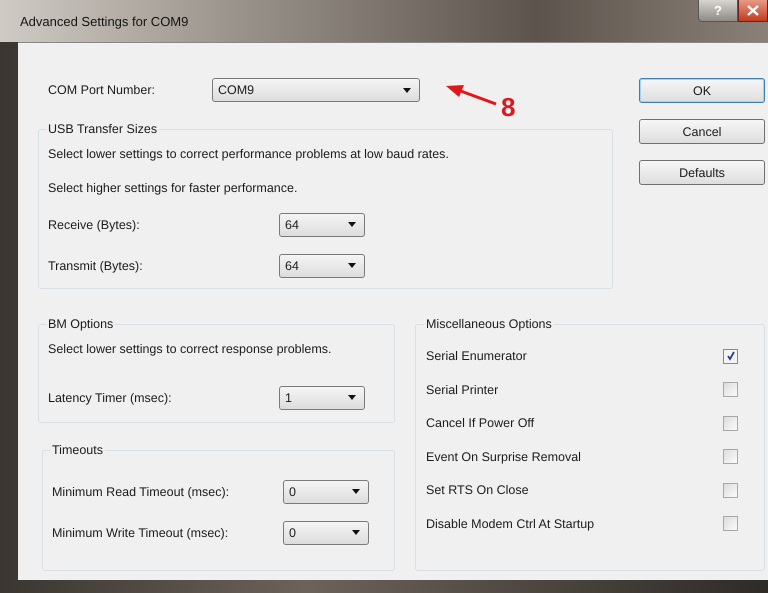 The image size is (768, 593). What do you see at coordinates (702, 131) in the screenshot?
I see `dialog-button: Cancel` at bounding box center [702, 131].